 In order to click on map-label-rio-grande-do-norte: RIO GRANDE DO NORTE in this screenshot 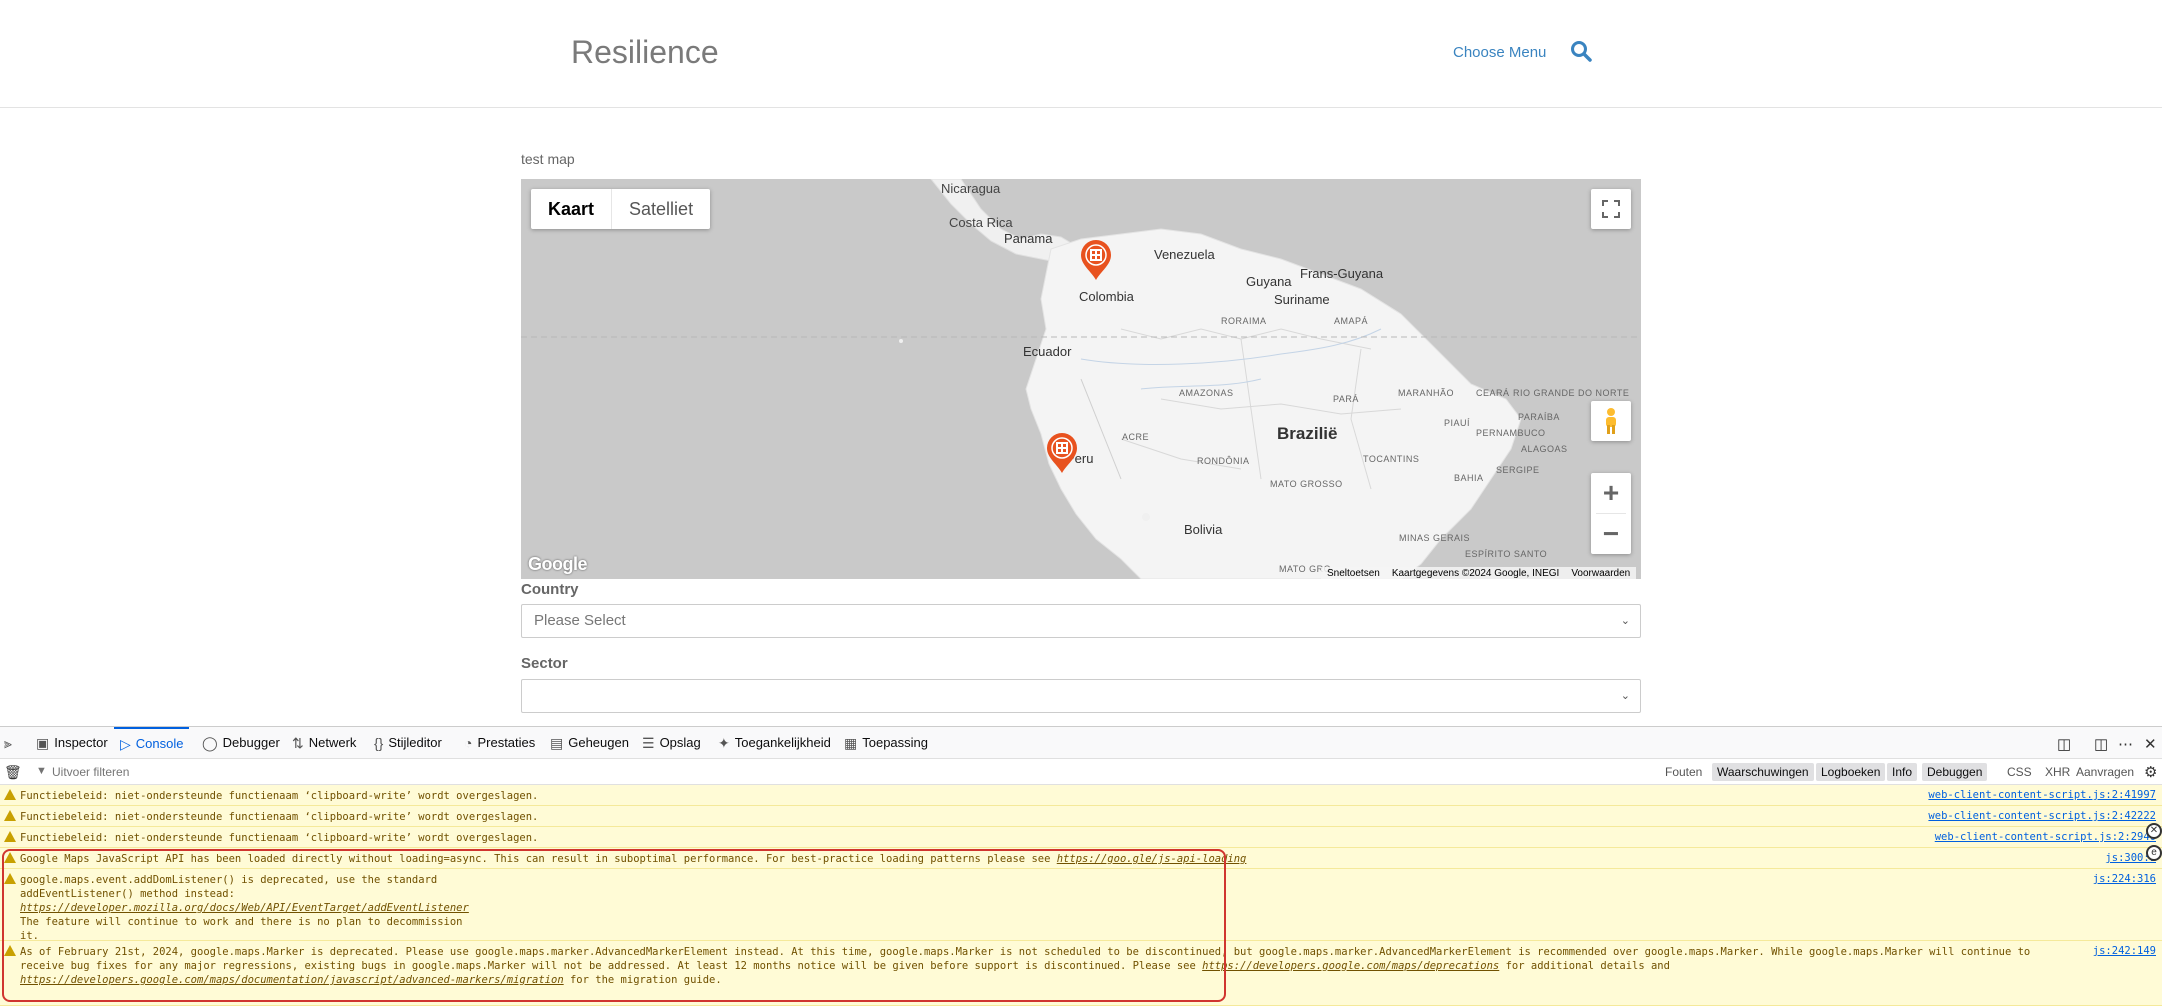, I will do `click(1571, 393)`.